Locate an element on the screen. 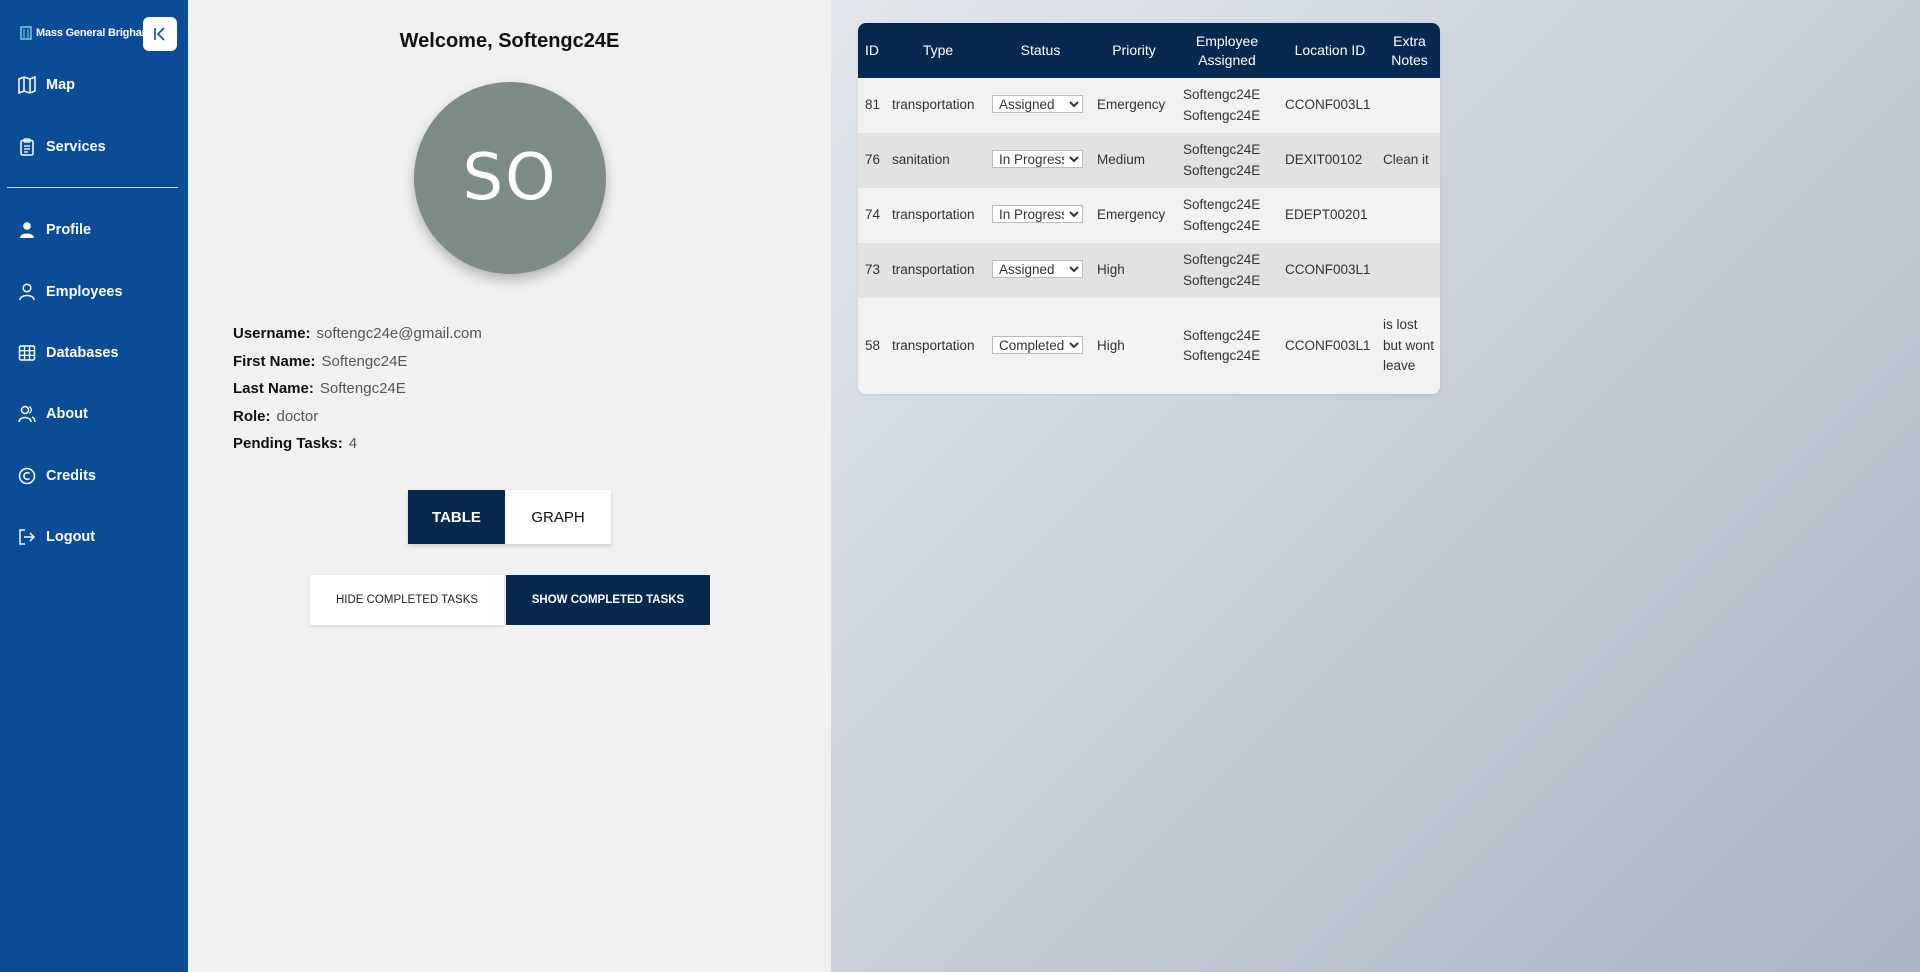 Image resolution: width=1920 pixels, height=972 pixels. first-name-value: Softengc24E is located at coordinates (364, 361).